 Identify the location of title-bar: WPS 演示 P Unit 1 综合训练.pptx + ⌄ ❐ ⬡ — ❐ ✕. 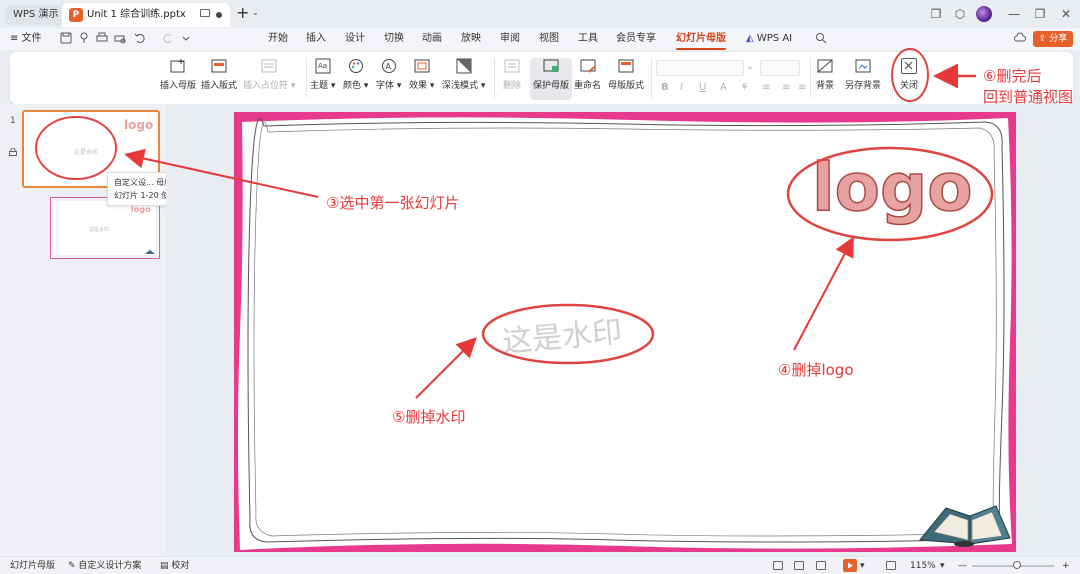
(540, 14).